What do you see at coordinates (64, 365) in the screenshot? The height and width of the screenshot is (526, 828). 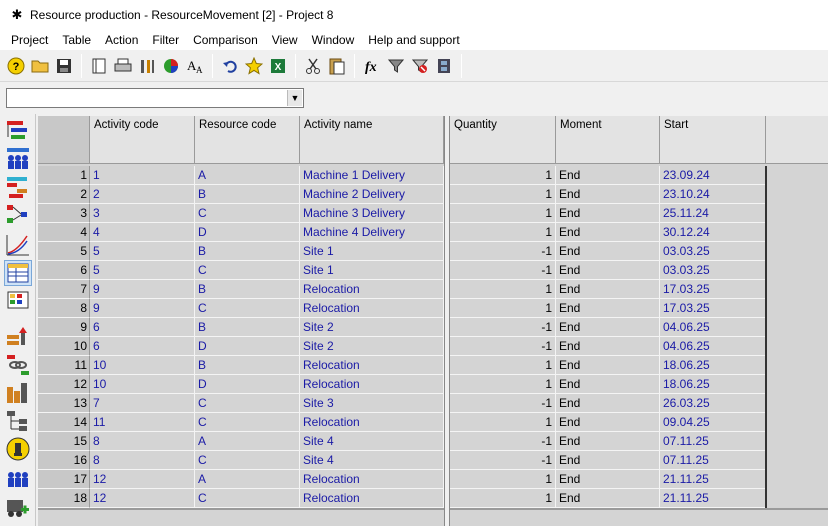 I see `row-number: 11` at bounding box center [64, 365].